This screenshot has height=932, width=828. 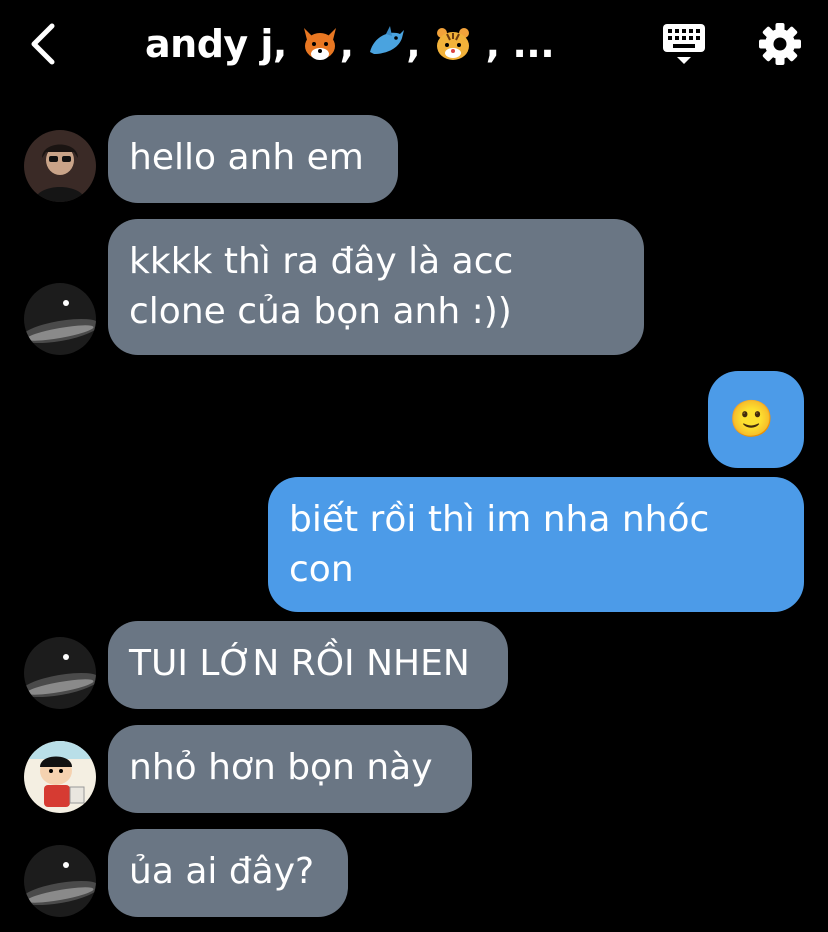 What do you see at coordinates (756, 419) in the screenshot?
I see `message-bubble: 🙂` at bounding box center [756, 419].